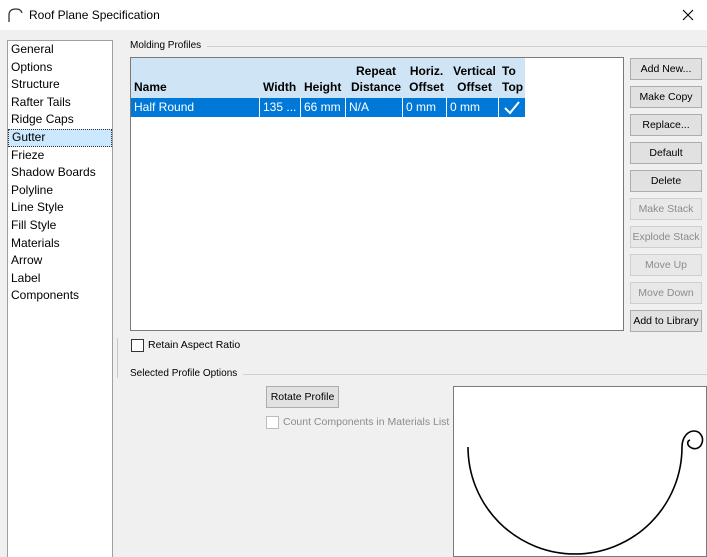 The image size is (707, 557). What do you see at coordinates (15, 15) in the screenshot?
I see `roof-icon` at bounding box center [15, 15].